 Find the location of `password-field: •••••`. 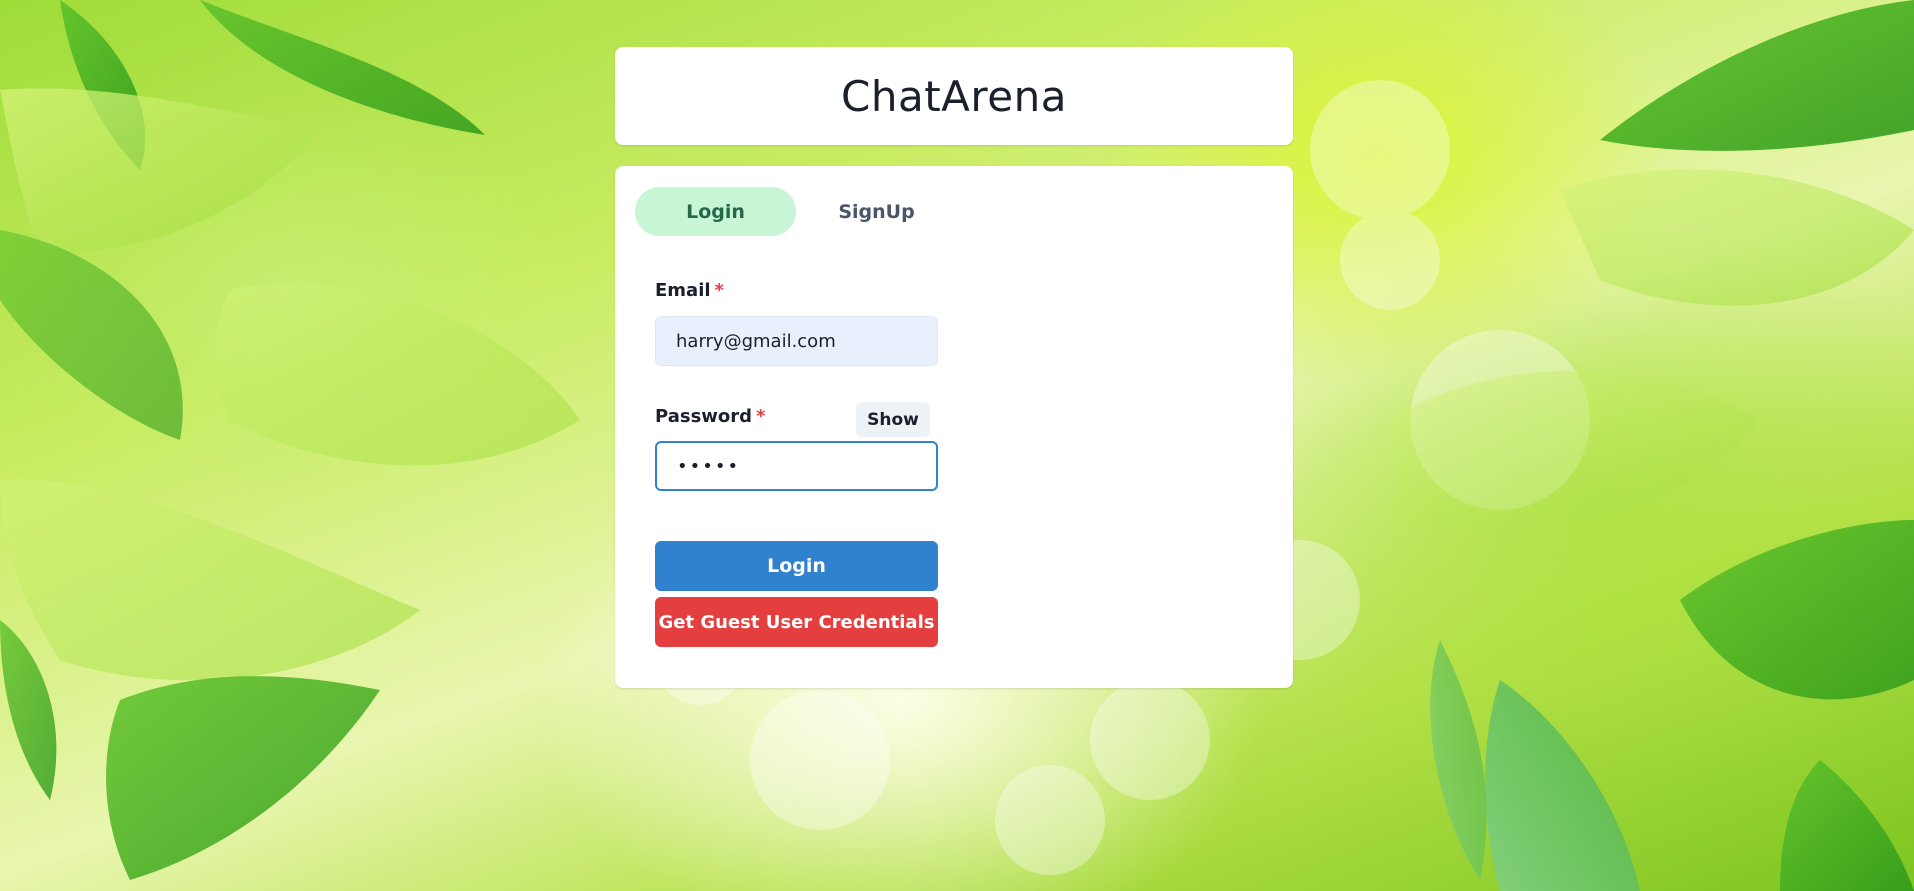

password-field: ••••• is located at coordinates (796, 466).